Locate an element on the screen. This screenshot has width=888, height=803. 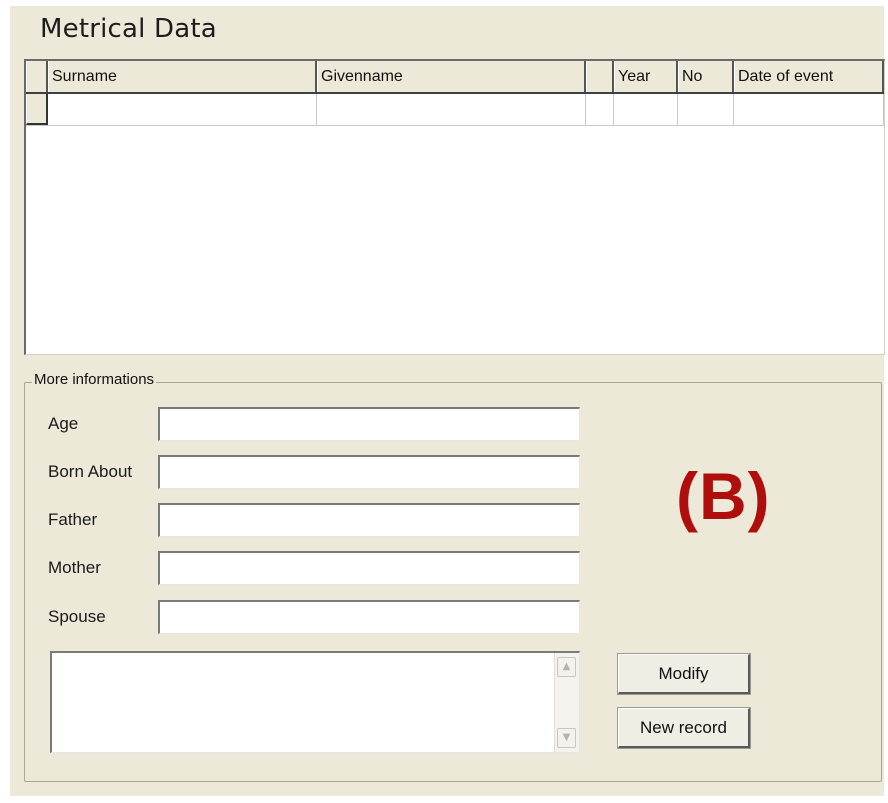
mother-label: Mother is located at coordinates (74, 567).